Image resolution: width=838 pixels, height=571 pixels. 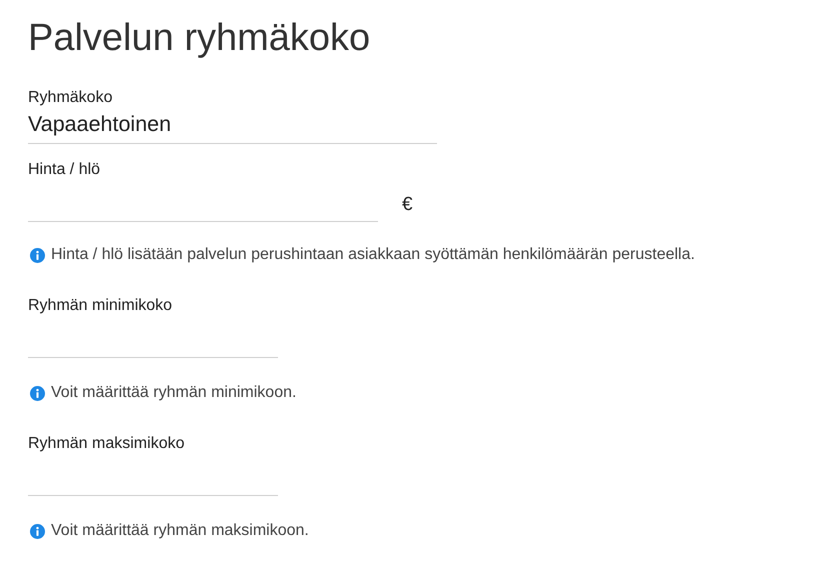 I want to click on field-label: Ryhmän minimikoko, so click(x=101, y=306).